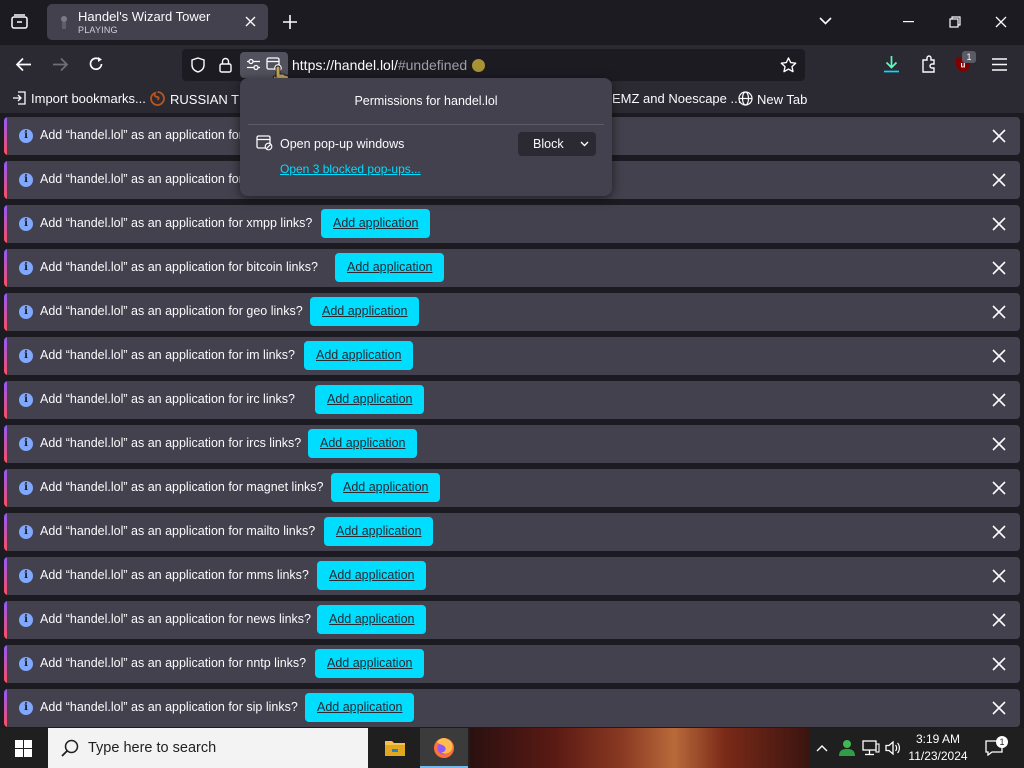 Image resolution: width=1024 pixels, height=768 pixels. Describe the element at coordinates (1001, 22) in the screenshot. I see `close-window-icon` at that location.